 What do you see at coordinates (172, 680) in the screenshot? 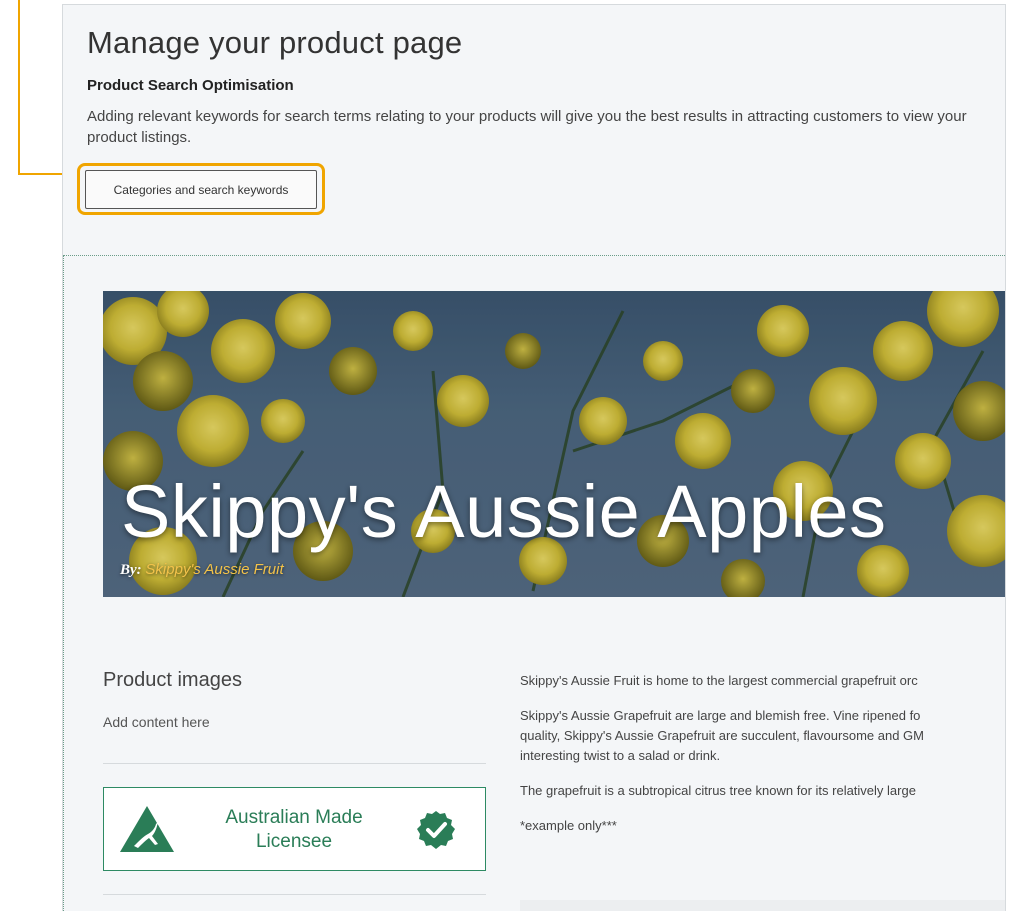
I see `product-images-heading: Product images` at bounding box center [172, 680].